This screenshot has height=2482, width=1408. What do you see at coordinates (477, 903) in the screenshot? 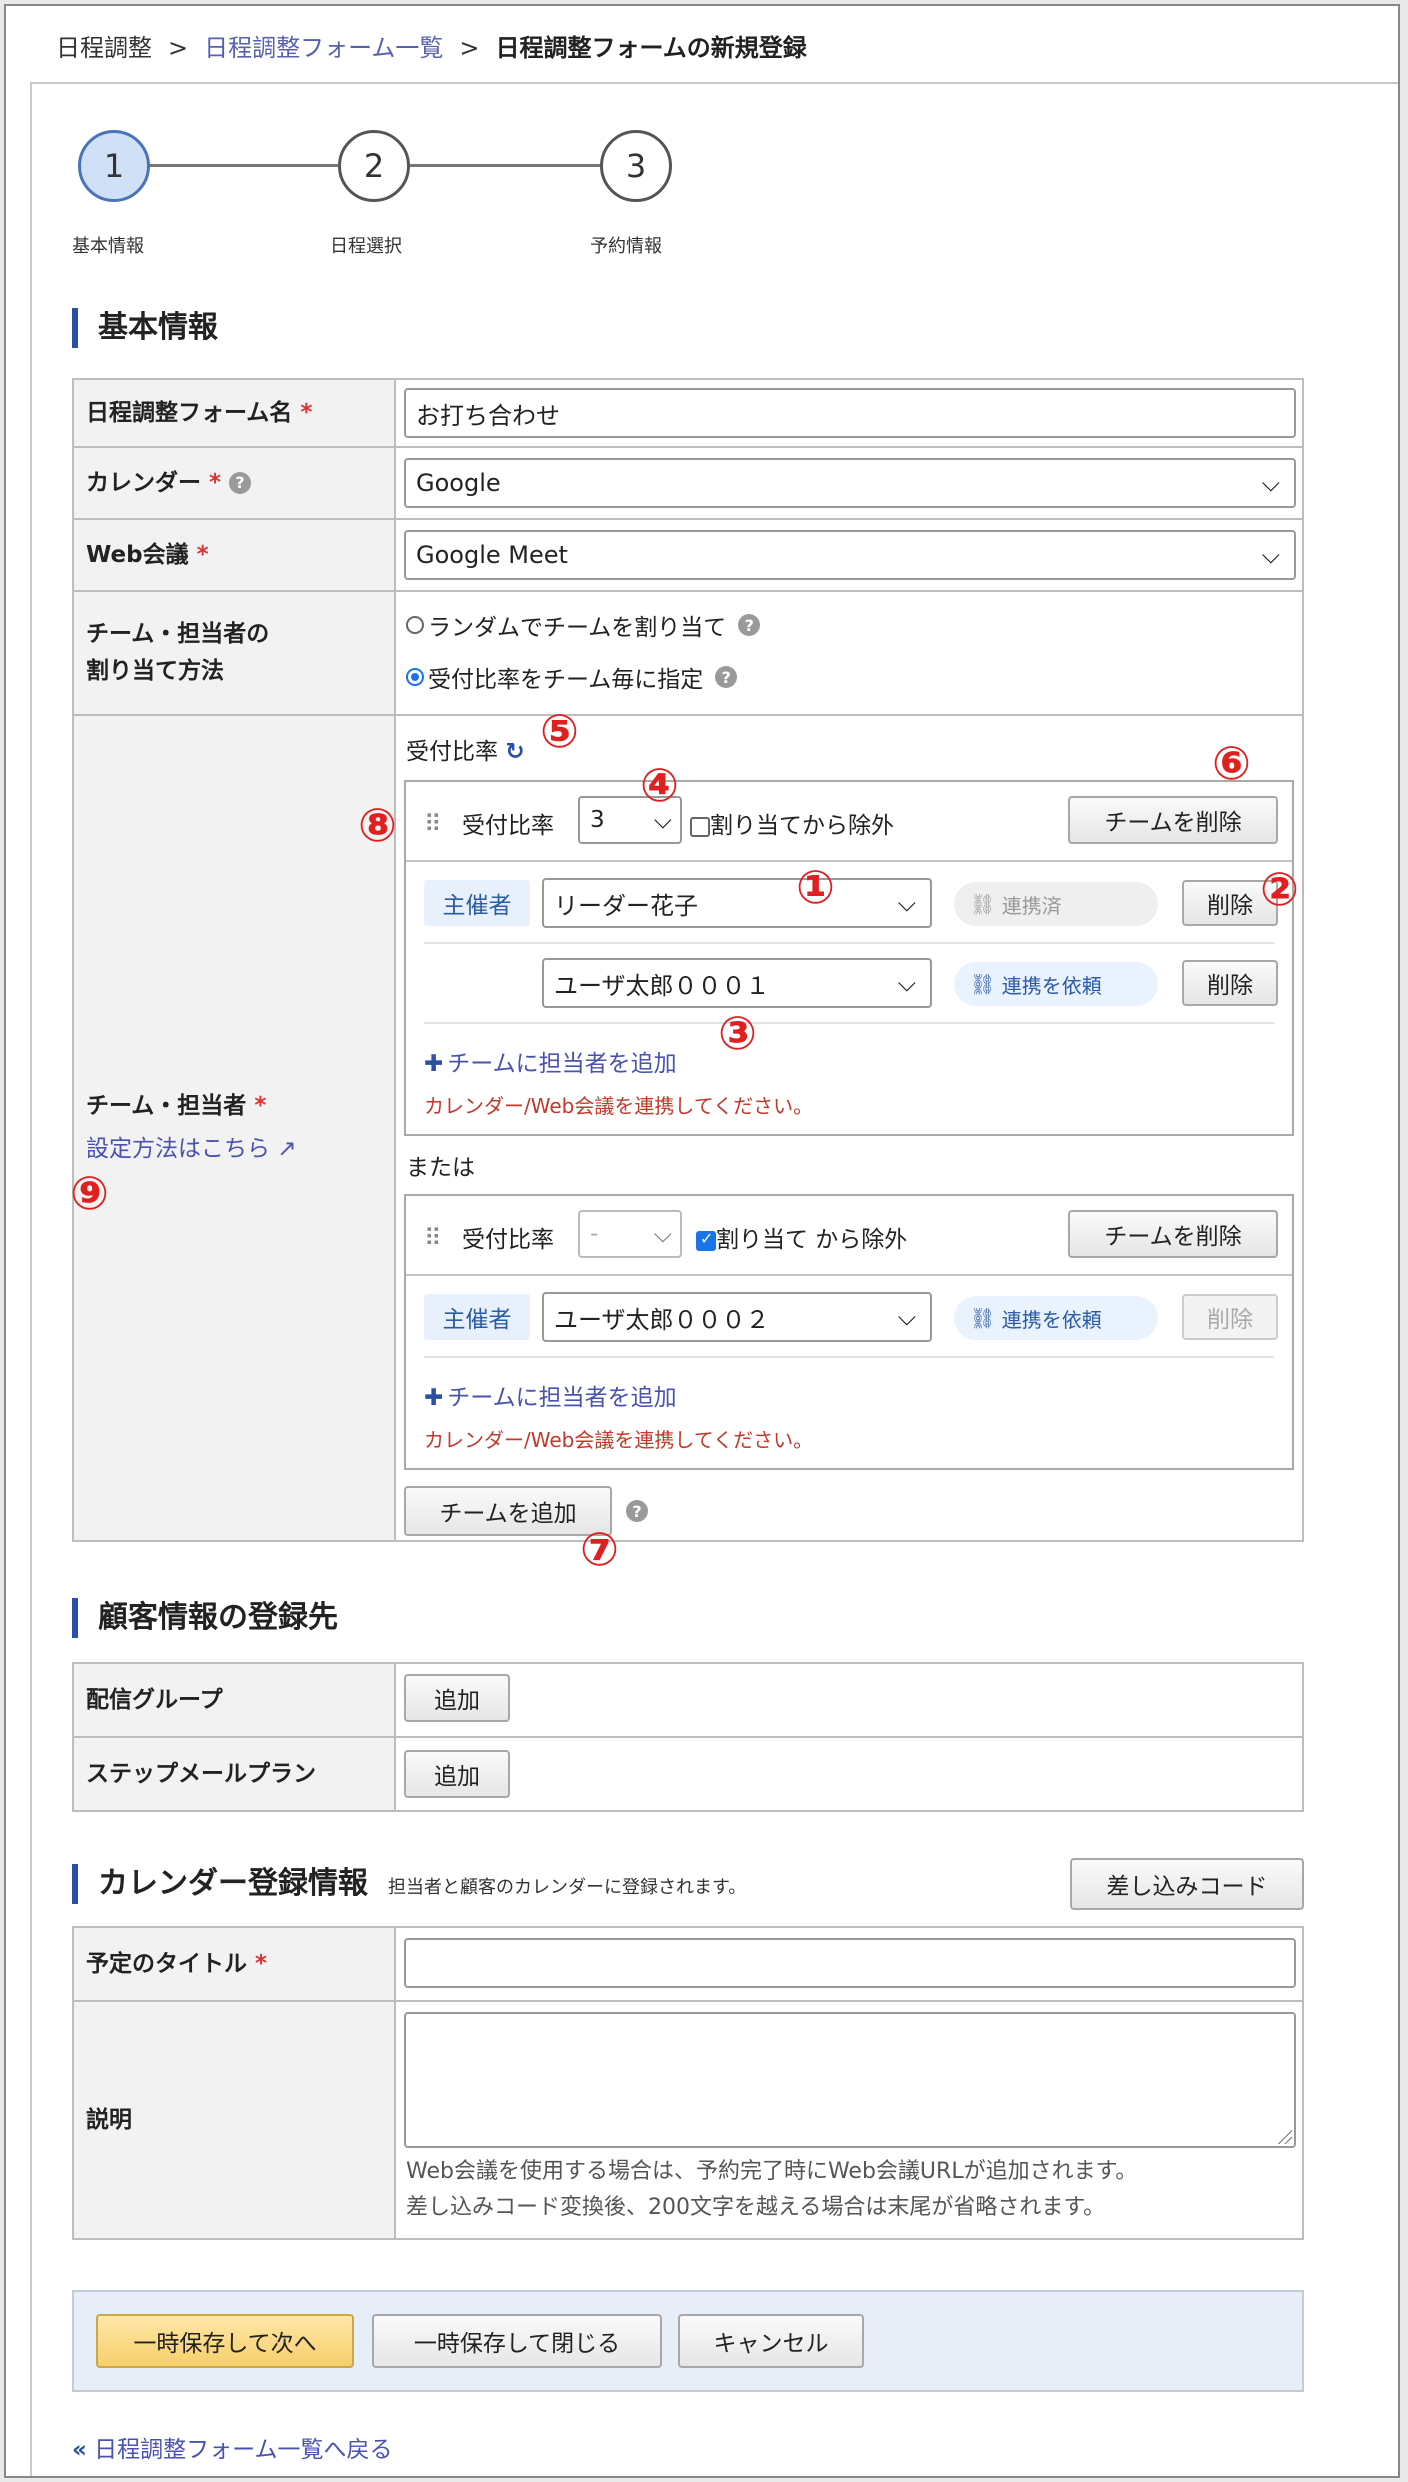
I see `organizer-tag: 主催者` at bounding box center [477, 903].